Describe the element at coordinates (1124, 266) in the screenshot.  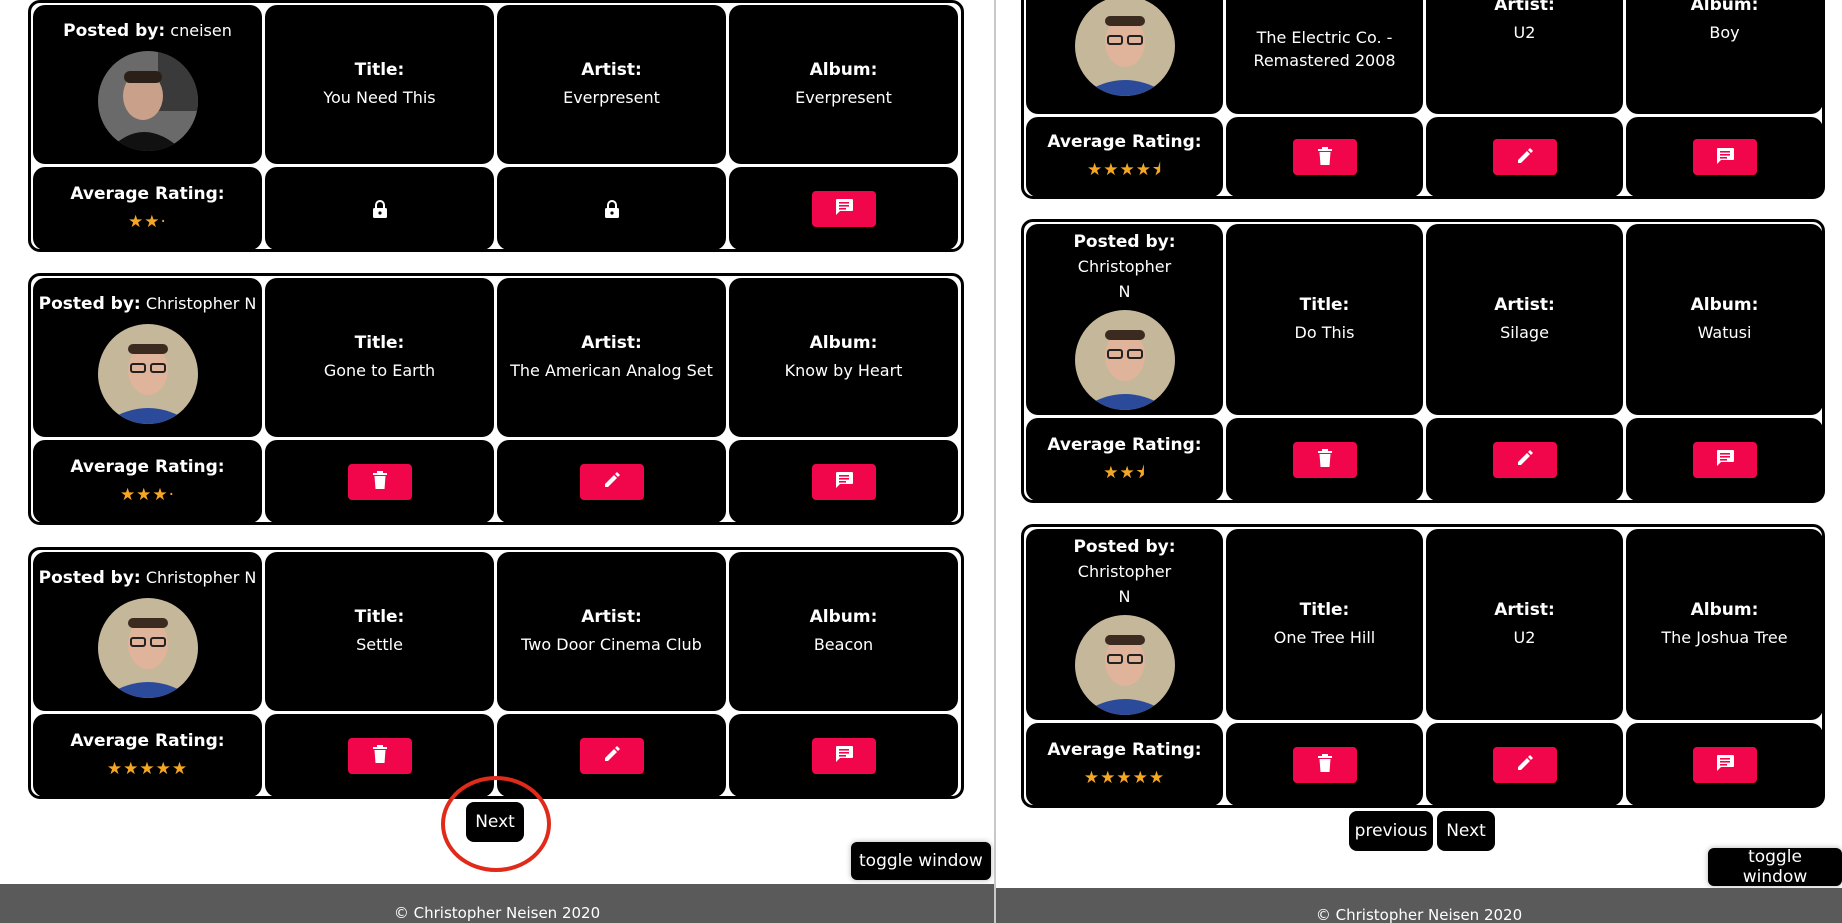
I see `poster-name-line1: Christopher` at that location.